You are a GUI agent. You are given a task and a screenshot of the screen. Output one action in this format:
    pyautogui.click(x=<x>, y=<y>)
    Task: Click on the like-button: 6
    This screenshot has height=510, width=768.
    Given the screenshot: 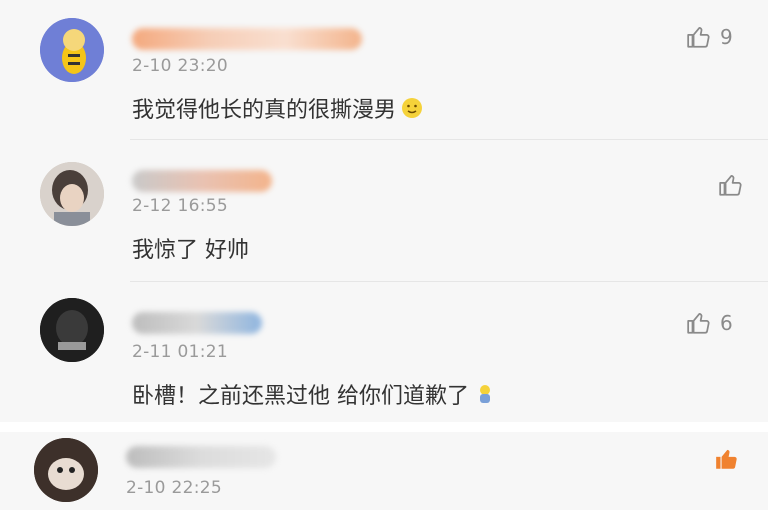 What is the action you would take?
    pyautogui.click(x=709, y=323)
    